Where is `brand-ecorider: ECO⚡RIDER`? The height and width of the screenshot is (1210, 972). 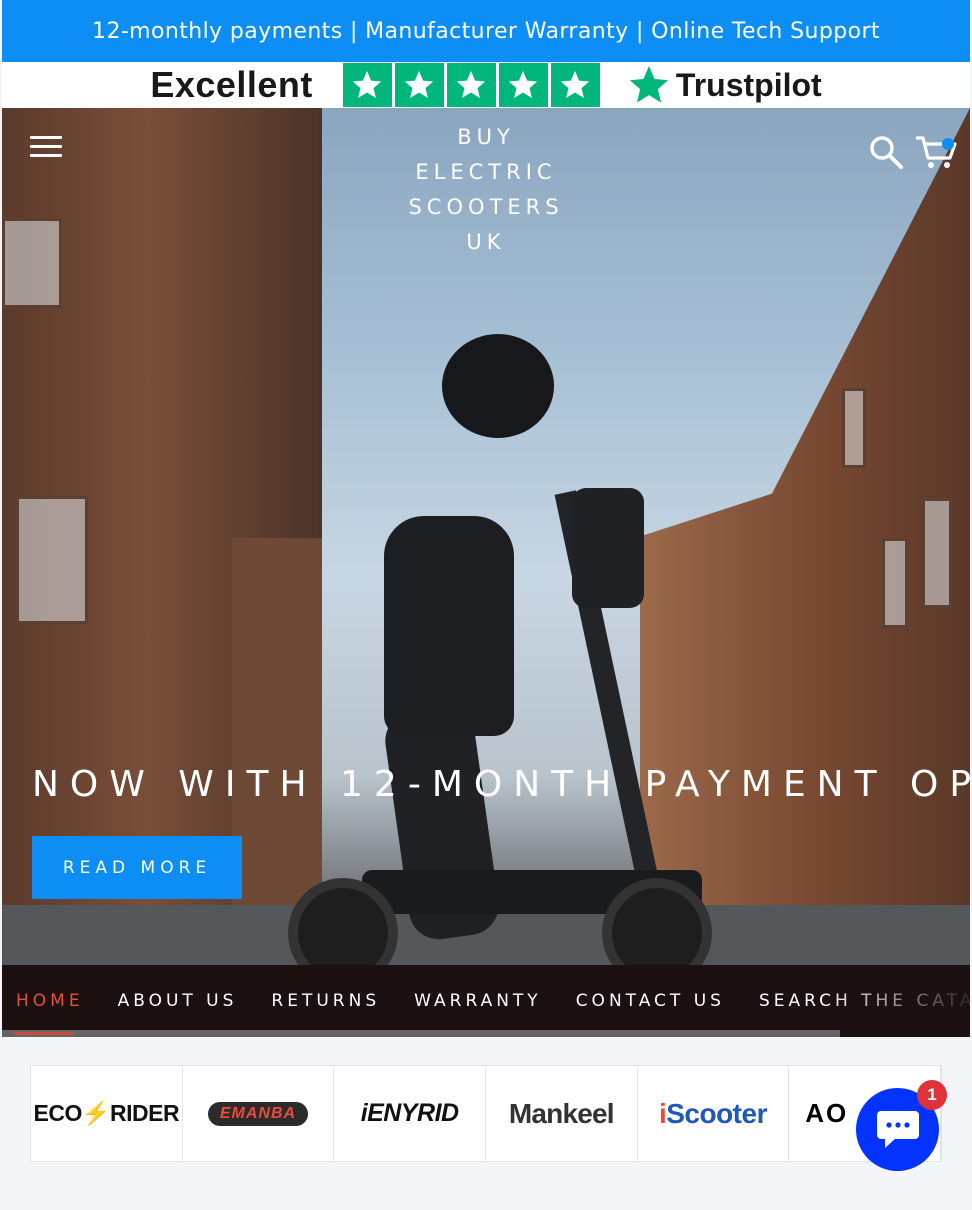 brand-ecorider: ECO⚡RIDER is located at coordinates (107, 1113).